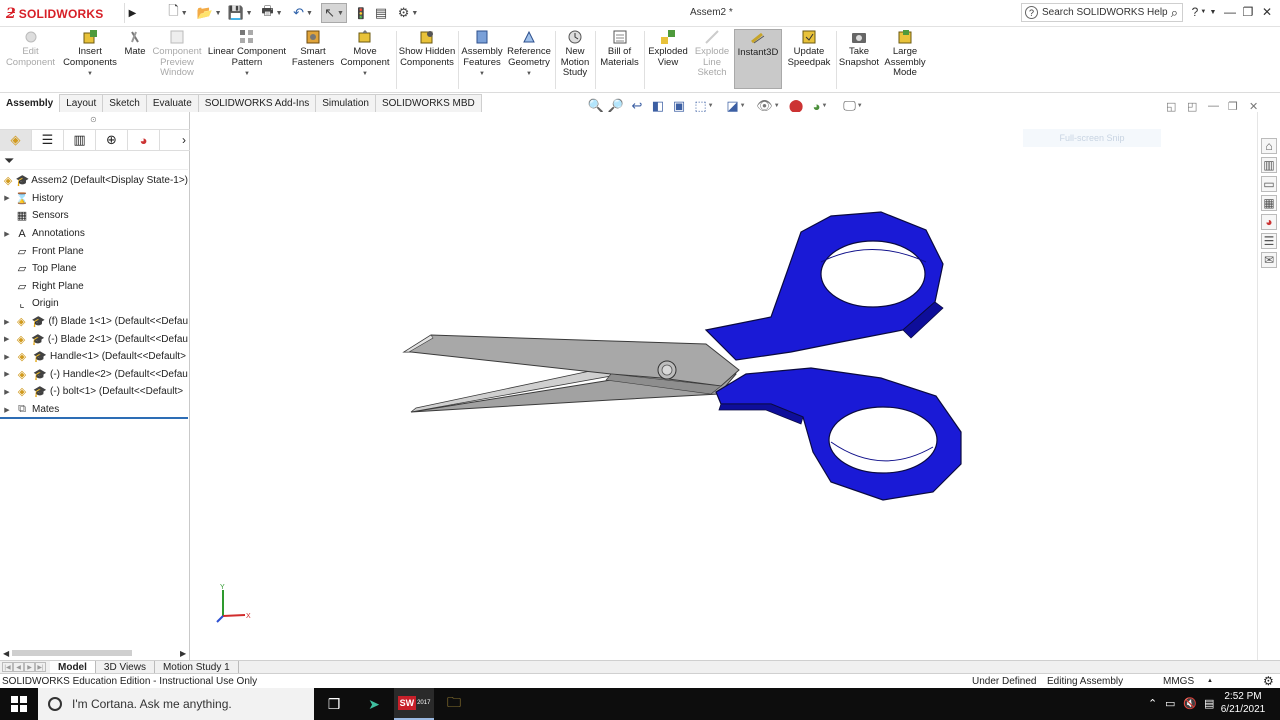 This screenshot has width=1280, height=720. What do you see at coordinates (94, 199) in the screenshot?
I see `tree-item-history: ▶ ⌛ History` at bounding box center [94, 199].